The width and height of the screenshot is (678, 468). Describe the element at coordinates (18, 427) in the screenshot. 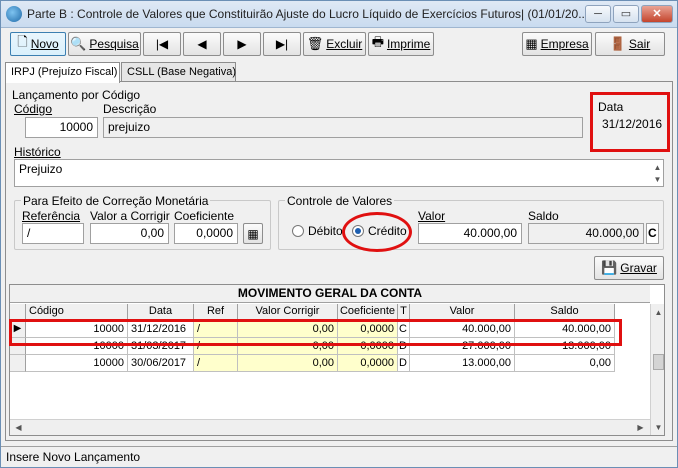

I see `scroll-left-icon: ◀` at that location.